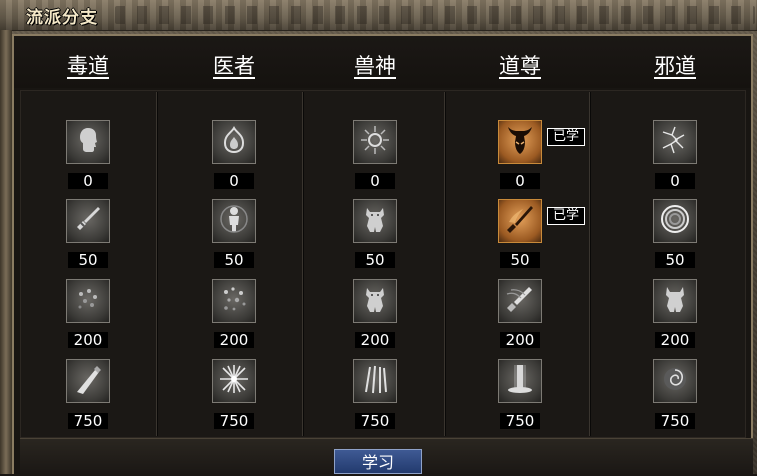  What do you see at coordinates (378, 461) in the screenshot?
I see `learn-button: 学习` at bounding box center [378, 461].